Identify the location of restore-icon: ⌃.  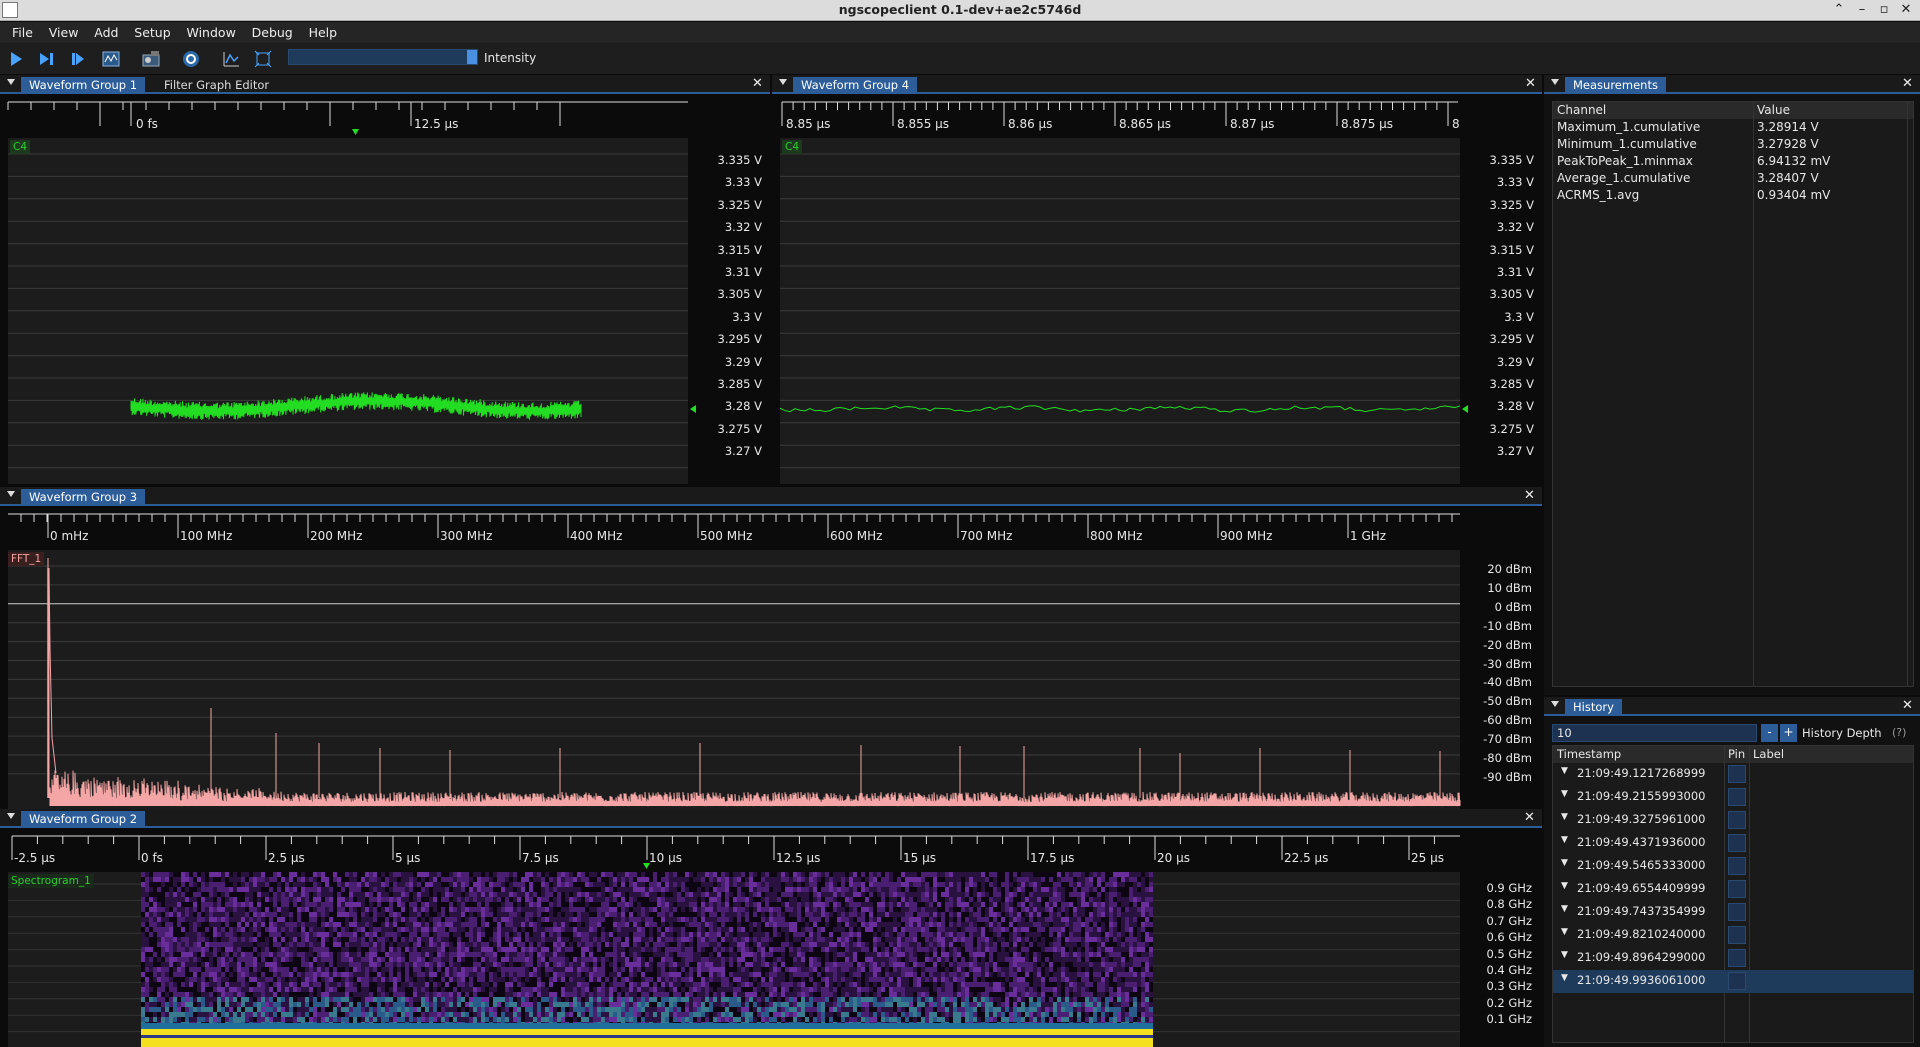
(1839, 10).